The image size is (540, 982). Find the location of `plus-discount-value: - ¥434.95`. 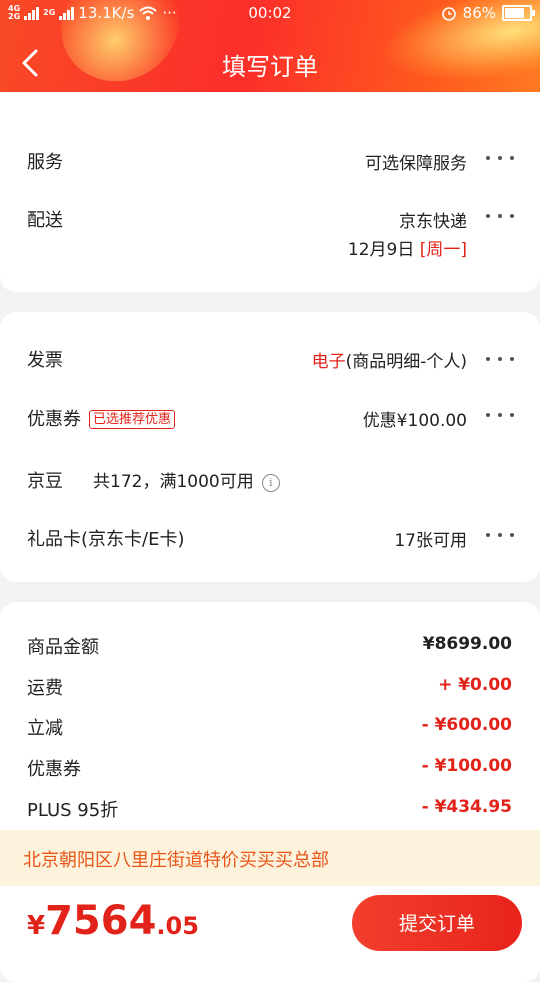

plus-discount-value: - ¥434.95 is located at coordinates (466, 807).